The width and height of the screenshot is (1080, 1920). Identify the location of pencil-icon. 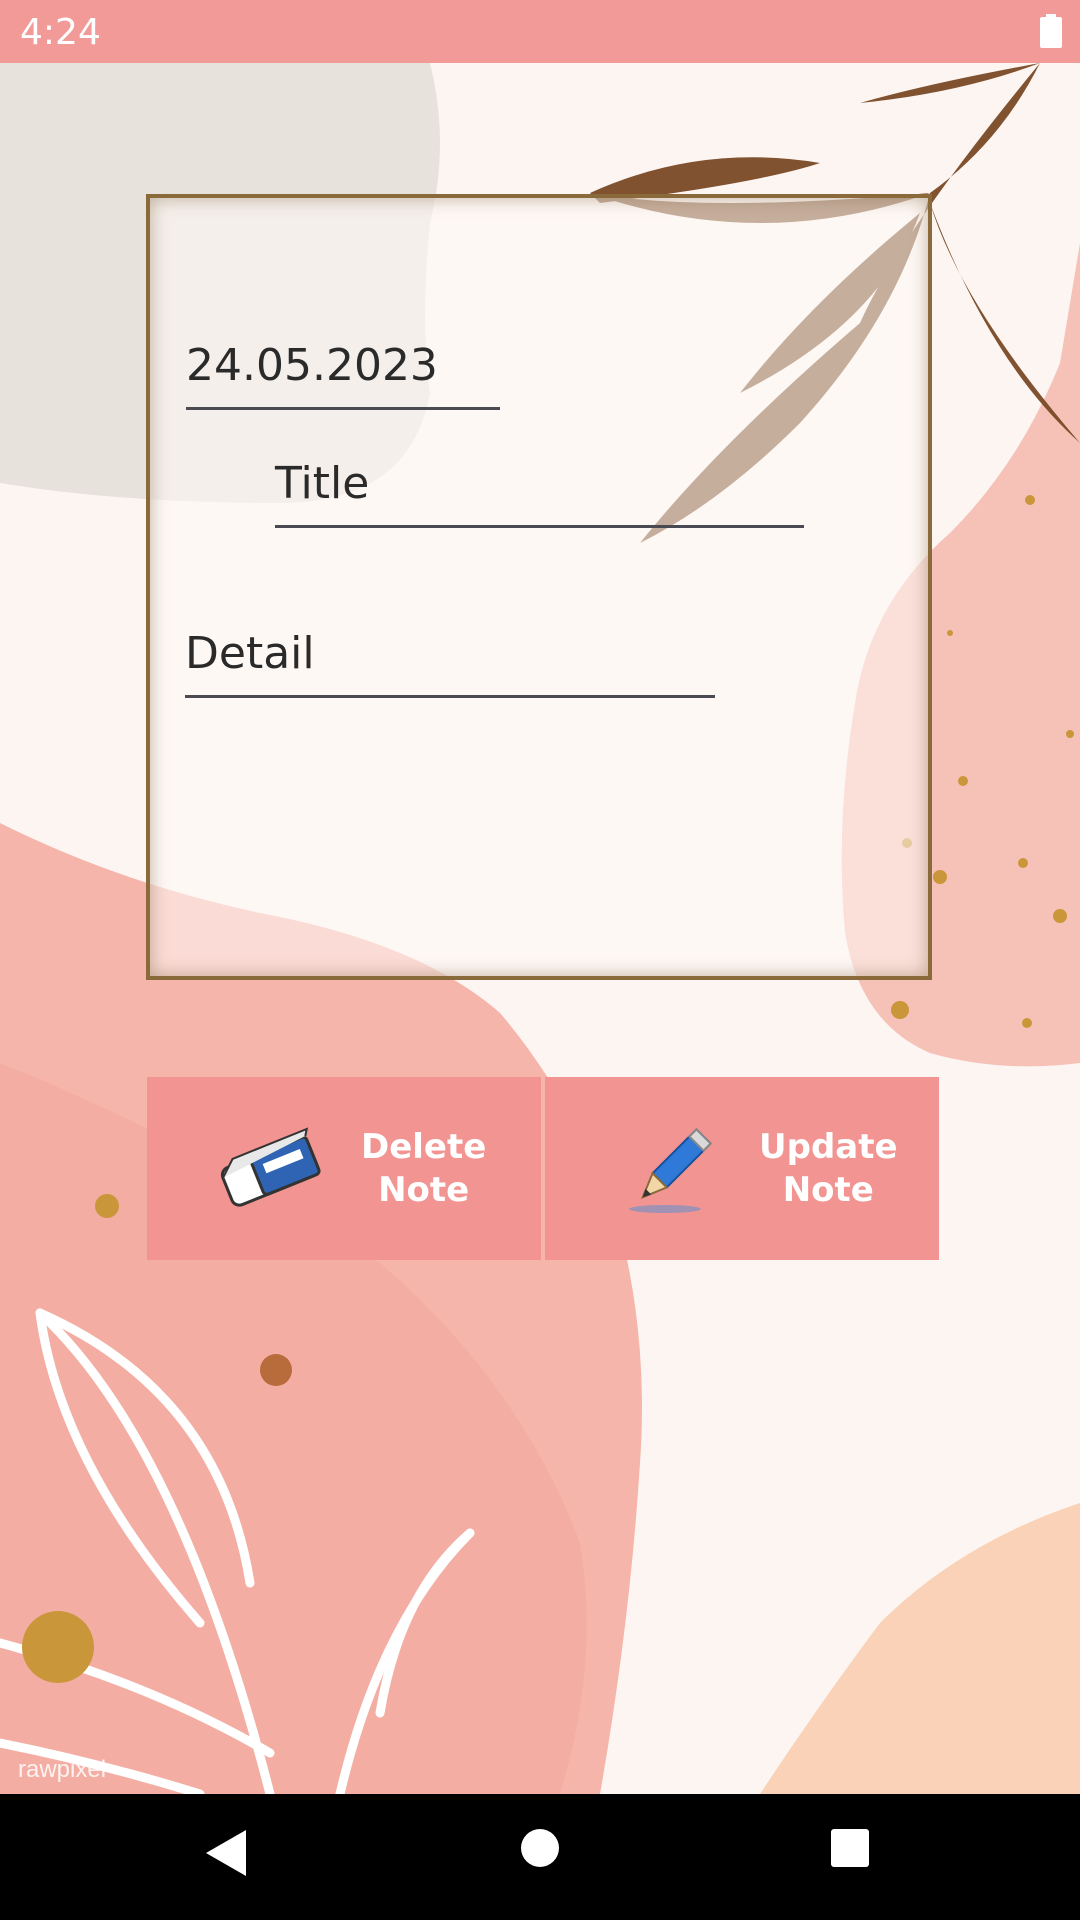
(671, 1170).